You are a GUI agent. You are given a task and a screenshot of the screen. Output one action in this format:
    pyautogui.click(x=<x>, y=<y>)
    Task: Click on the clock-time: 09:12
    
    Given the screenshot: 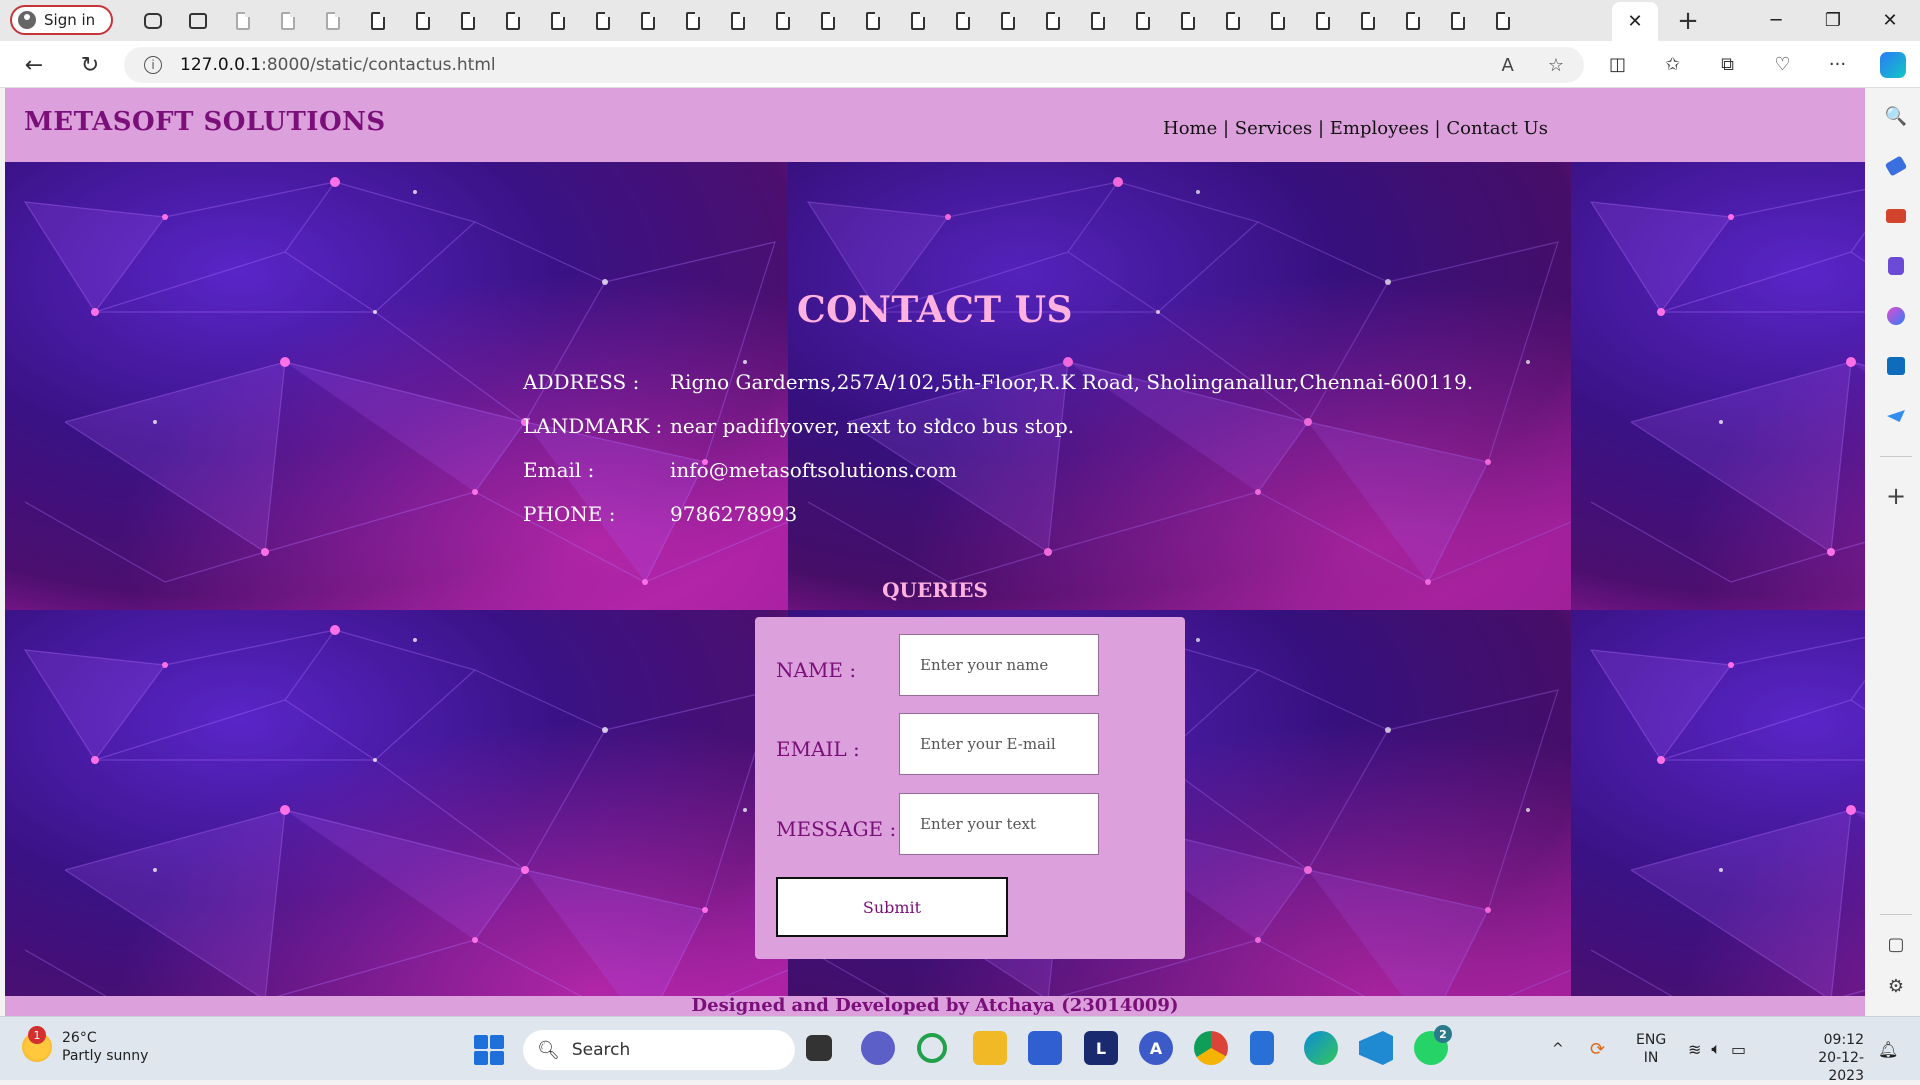 What is the action you would take?
    pyautogui.click(x=1843, y=1040)
    